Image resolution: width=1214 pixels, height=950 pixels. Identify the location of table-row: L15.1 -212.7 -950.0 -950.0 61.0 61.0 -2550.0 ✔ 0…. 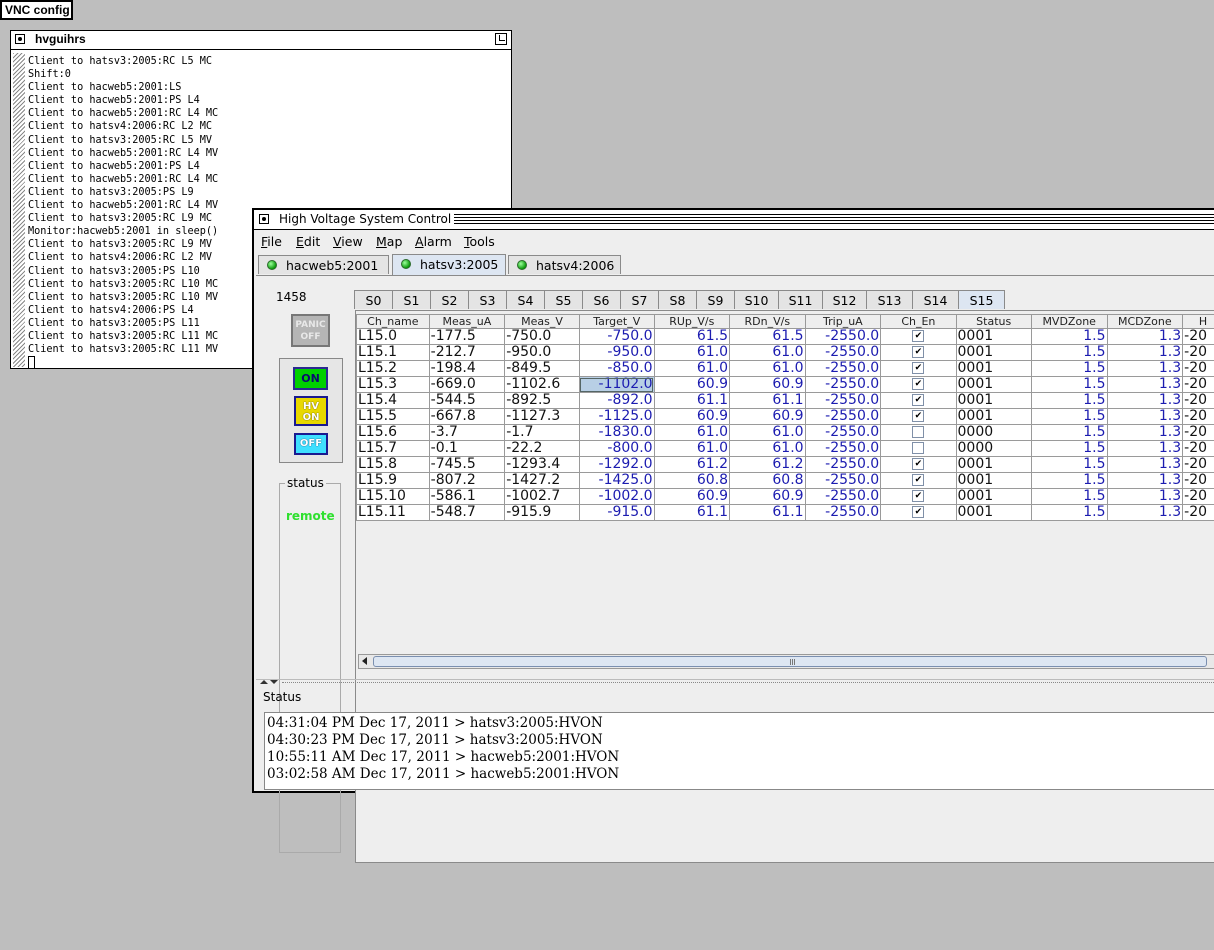
(785, 352).